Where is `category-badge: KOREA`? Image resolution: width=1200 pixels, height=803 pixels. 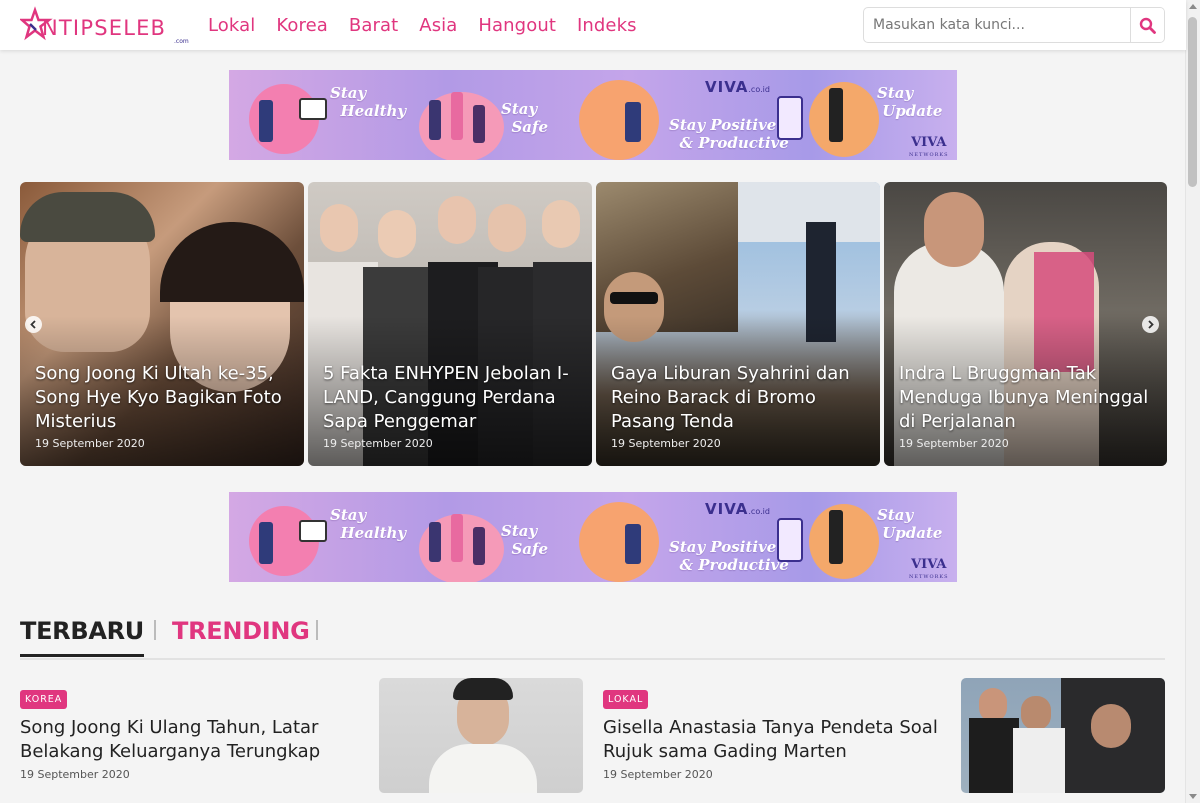
category-badge: KOREA is located at coordinates (44, 699).